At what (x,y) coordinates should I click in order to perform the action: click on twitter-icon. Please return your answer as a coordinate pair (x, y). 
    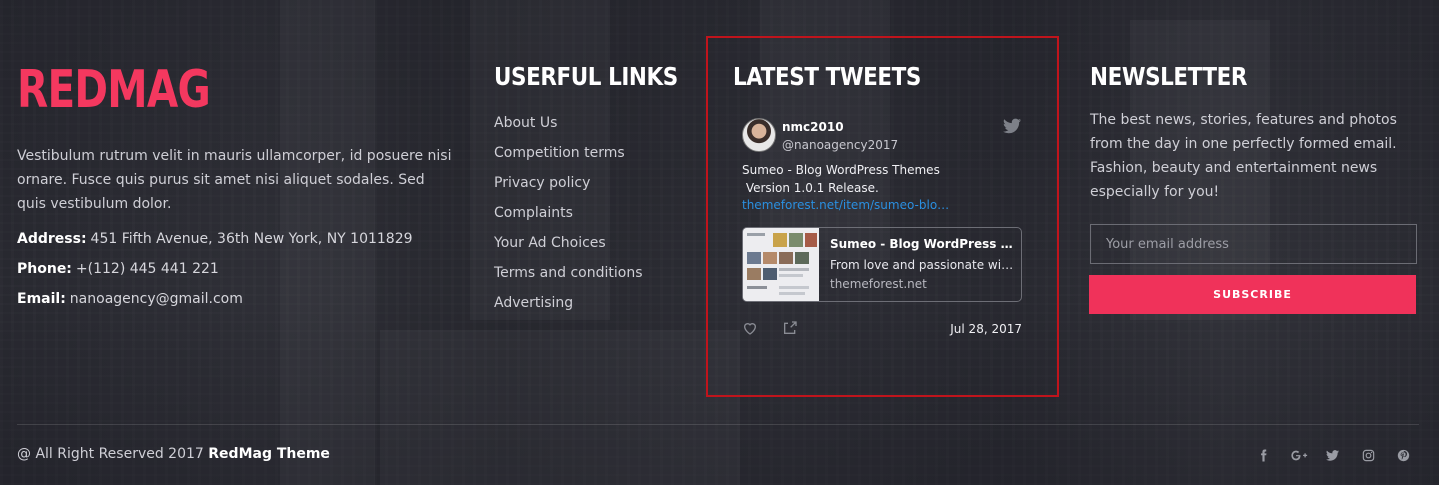
    Looking at the image, I should click on (1332, 455).